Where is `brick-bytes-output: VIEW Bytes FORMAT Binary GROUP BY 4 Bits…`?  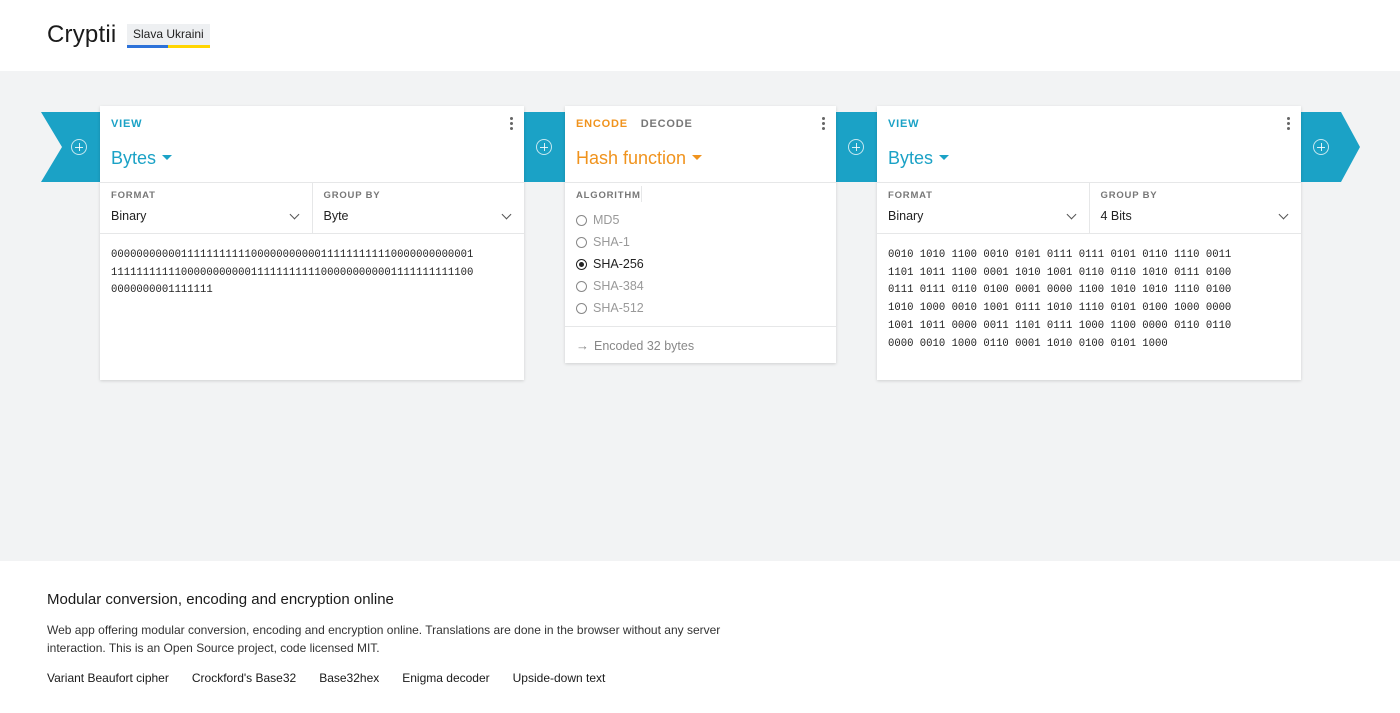 brick-bytes-output: VIEW Bytes FORMAT Binary GROUP BY 4 Bits… is located at coordinates (1089, 243).